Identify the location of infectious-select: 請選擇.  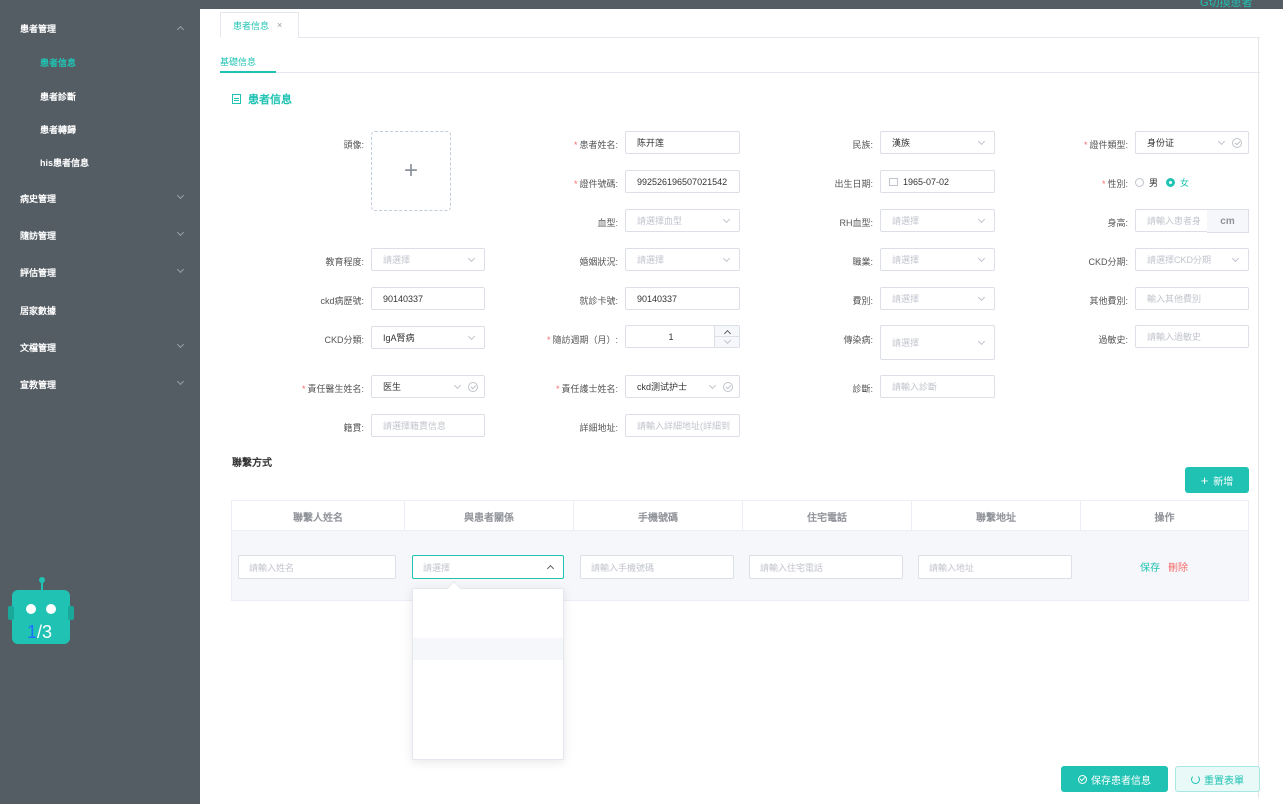
(937, 342).